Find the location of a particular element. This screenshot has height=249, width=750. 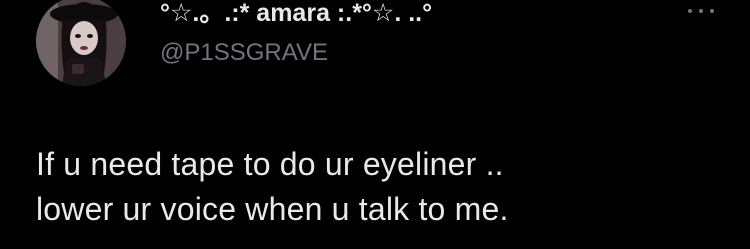

profile-photo-icon is located at coordinates (81, 43).